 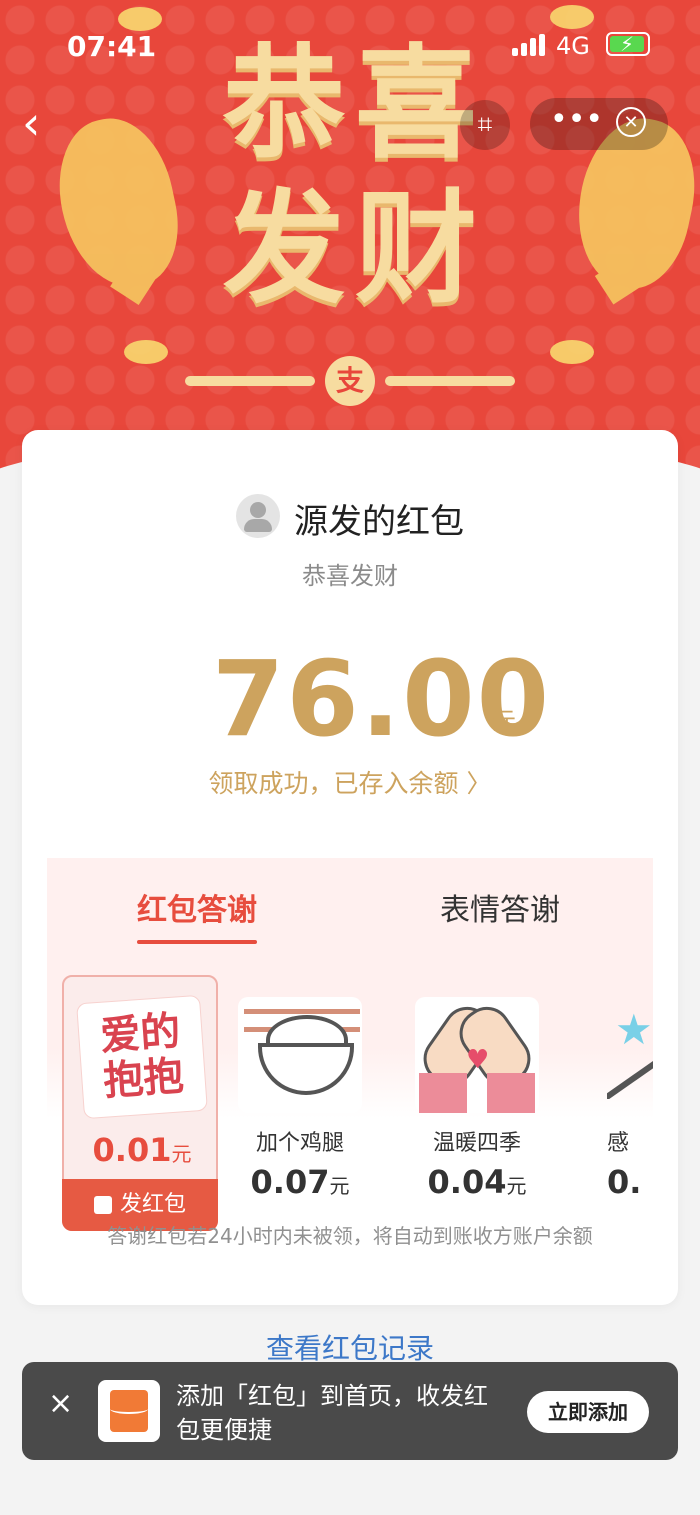 What do you see at coordinates (630, 1103) in the screenshot?
I see `gift-option-partial: 感 0.` at bounding box center [630, 1103].